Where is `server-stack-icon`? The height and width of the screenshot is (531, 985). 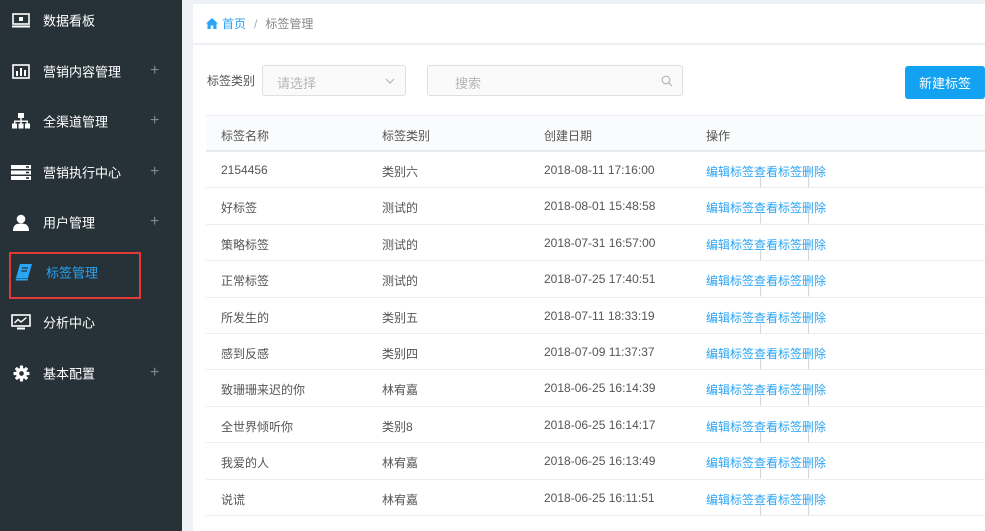
server-stack-icon is located at coordinates (21, 172).